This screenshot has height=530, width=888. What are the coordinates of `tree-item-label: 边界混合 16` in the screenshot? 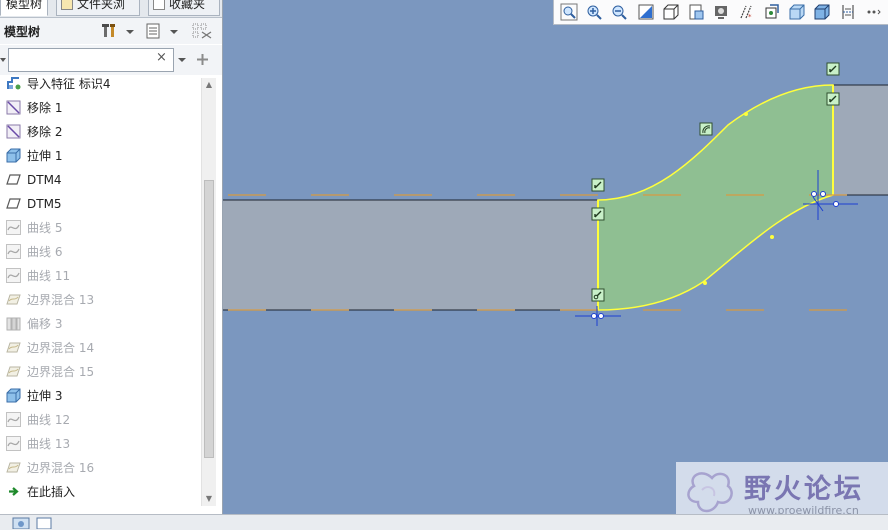 It's located at (61, 468).